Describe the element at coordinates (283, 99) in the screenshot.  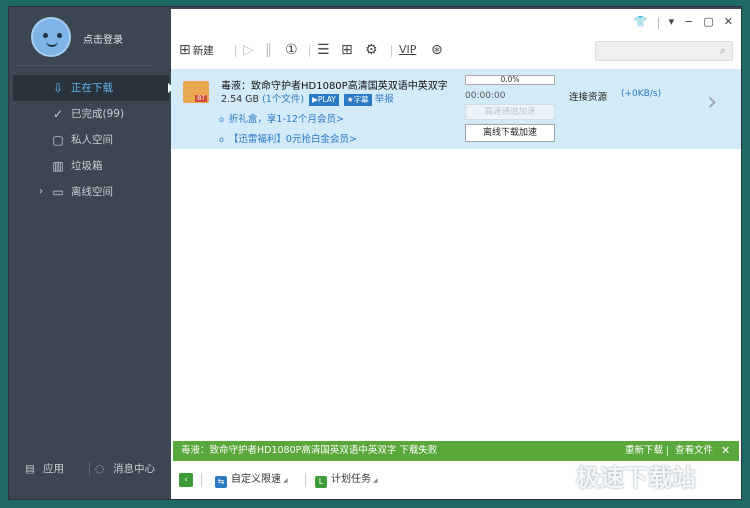
I see `task-file-count: (1个文件)` at that location.